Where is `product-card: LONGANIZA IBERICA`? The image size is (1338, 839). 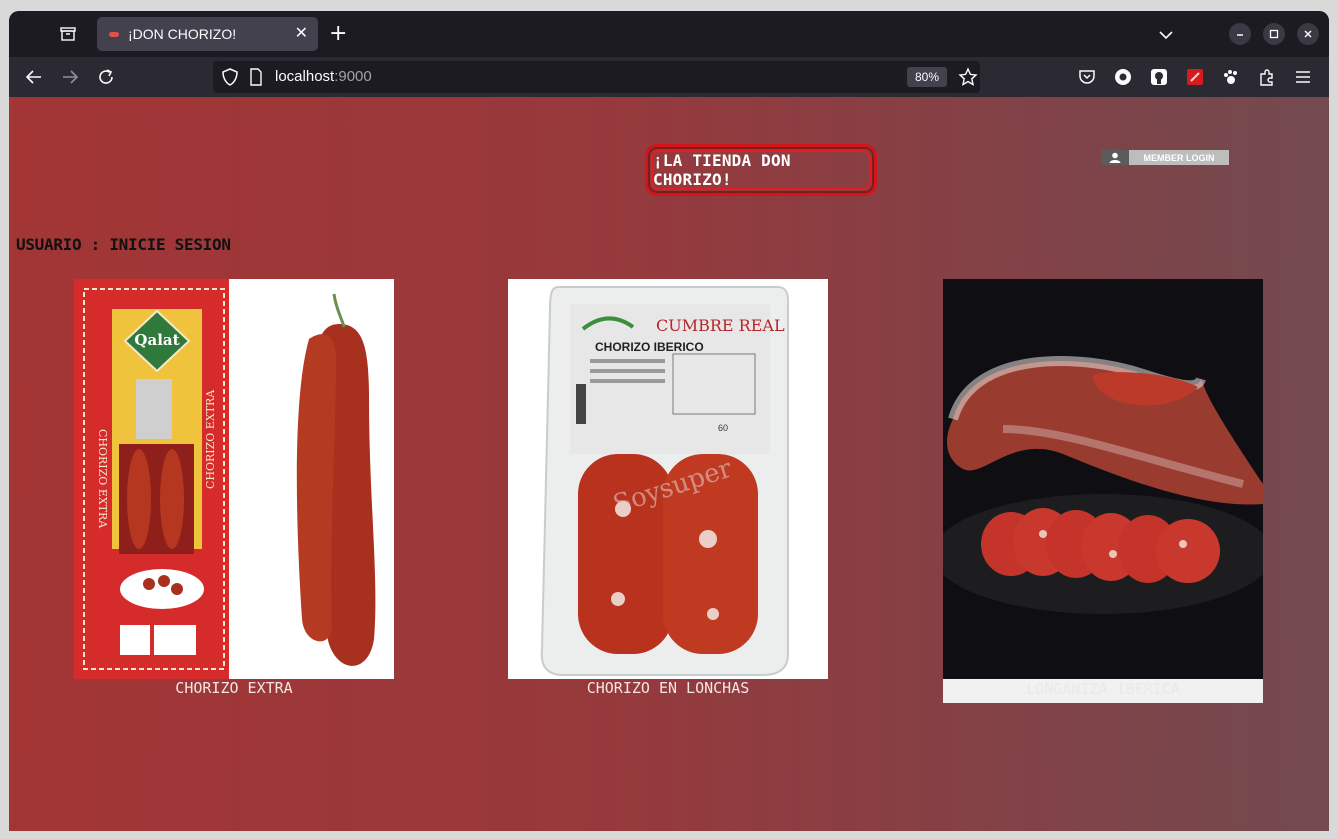 product-card: LONGANIZA IBERICA is located at coordinates (1103, 491).